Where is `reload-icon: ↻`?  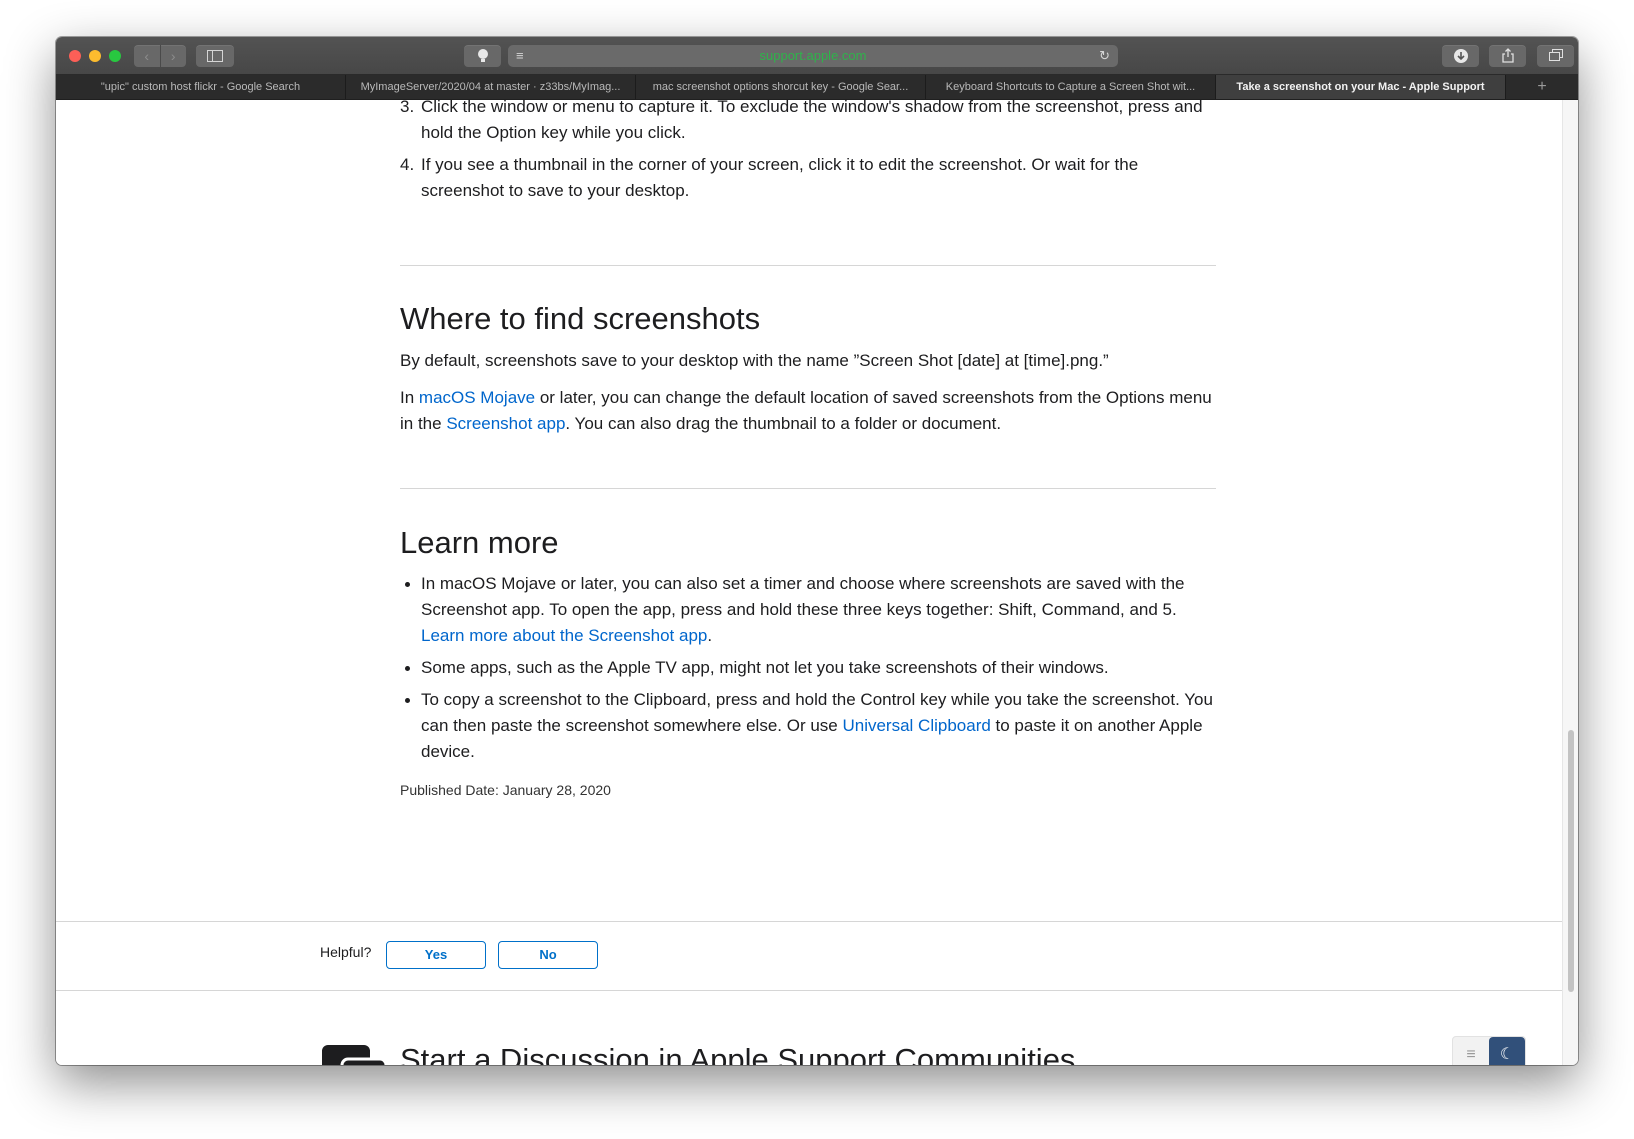 reload-icon: ↻ is located at coordinates (1104, 56).